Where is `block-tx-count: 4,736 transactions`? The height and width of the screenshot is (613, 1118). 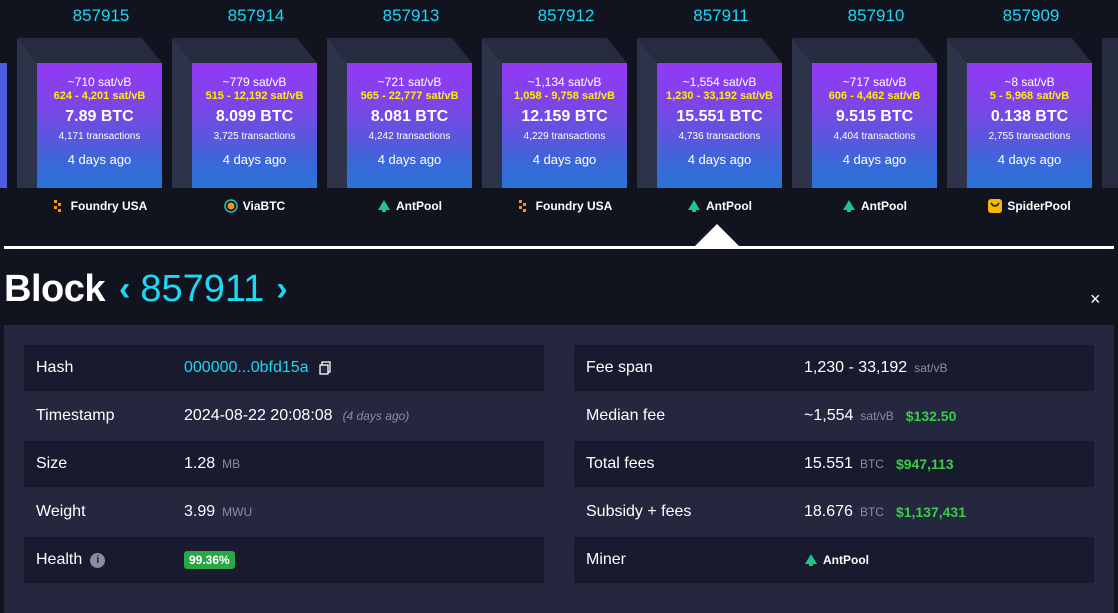 block-tx-count: 4,736 transactions is located at coordinates (719, 136).